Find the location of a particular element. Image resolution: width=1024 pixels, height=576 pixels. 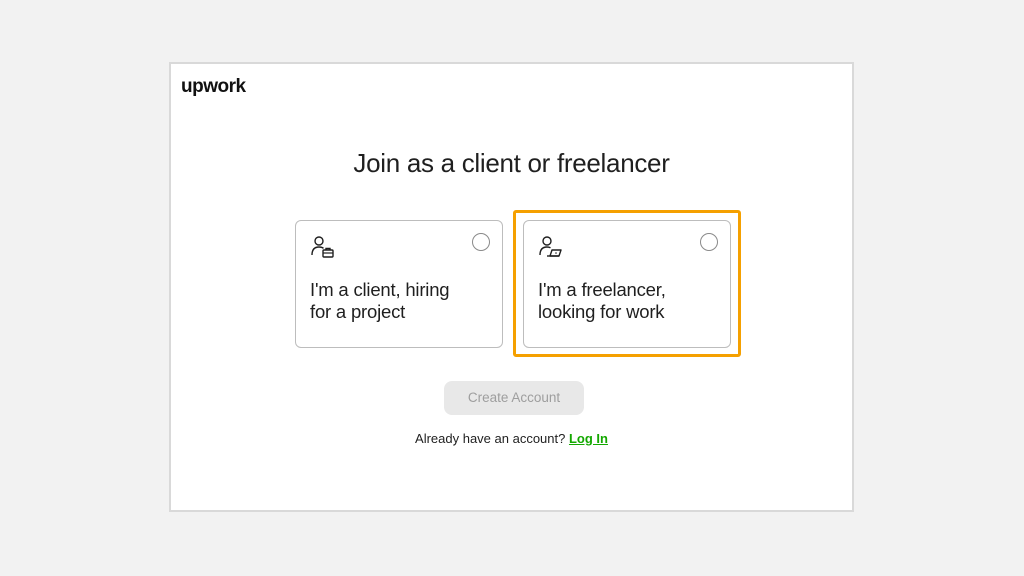

create-account-button: Create Account is located at coordinates (514, 398).